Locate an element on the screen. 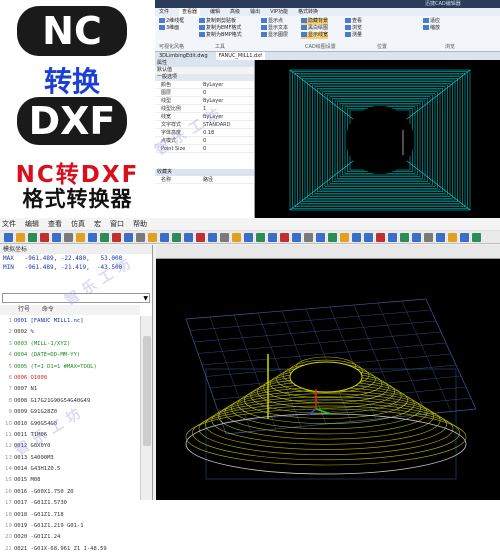 The width and height of the screenshot is (500, 555). code-line: 19 O019 -G01Z1.219 G01-1 is located at coordinates (70, 526).